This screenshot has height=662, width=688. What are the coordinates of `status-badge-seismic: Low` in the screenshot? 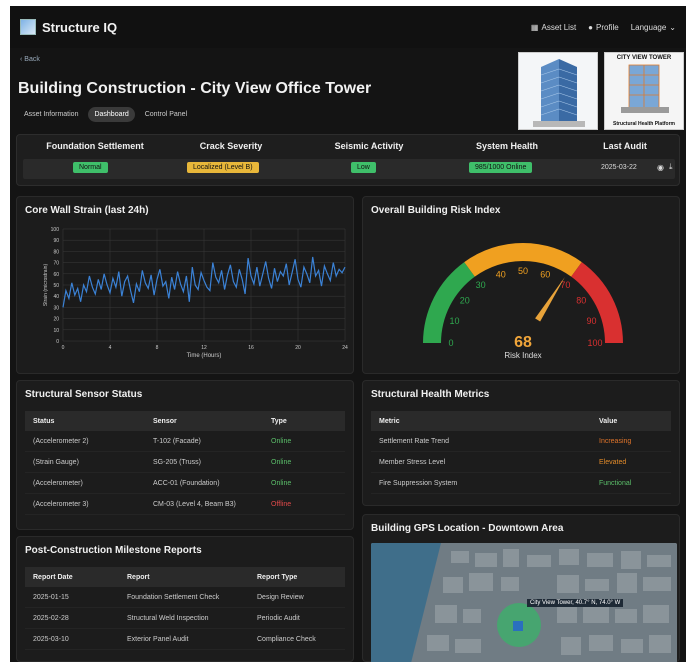 It's located at (363, 167).